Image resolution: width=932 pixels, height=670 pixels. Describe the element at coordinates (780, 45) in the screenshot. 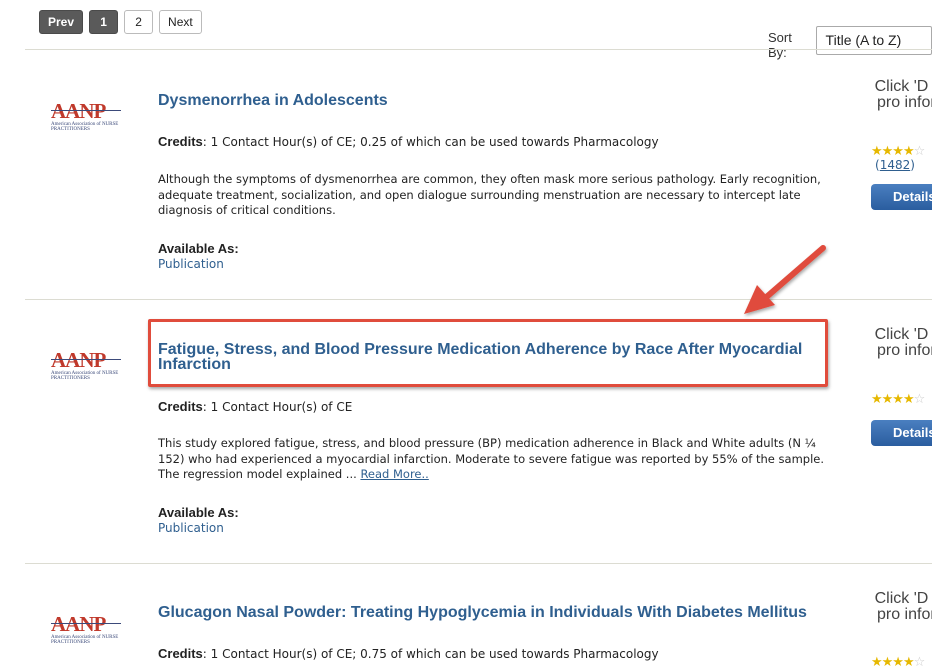

I see `sort-label: Sort By:` at that location.